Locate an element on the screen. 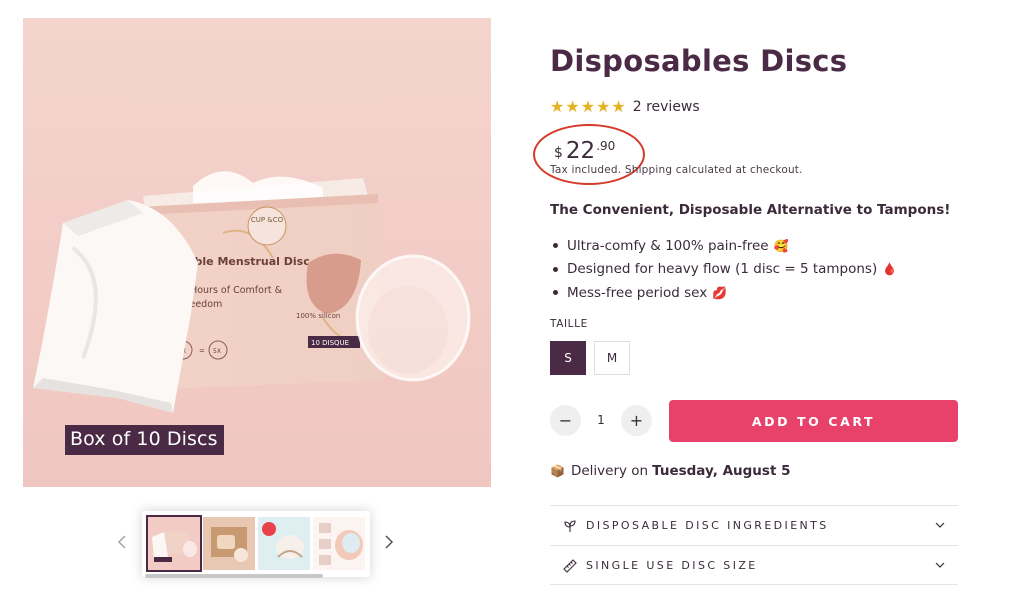  box-brand-text: CUP &CO is located at coordinates (267, 220).